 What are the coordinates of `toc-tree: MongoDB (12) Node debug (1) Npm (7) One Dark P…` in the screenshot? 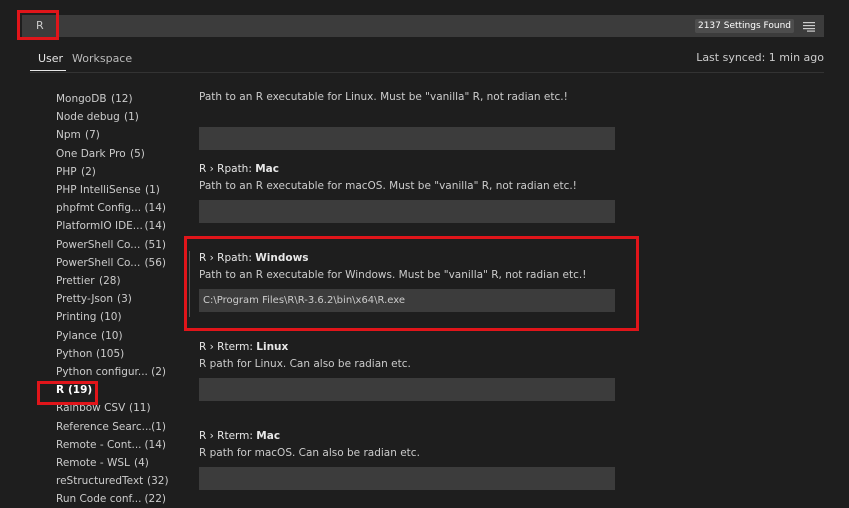 It's located at (116, 290).